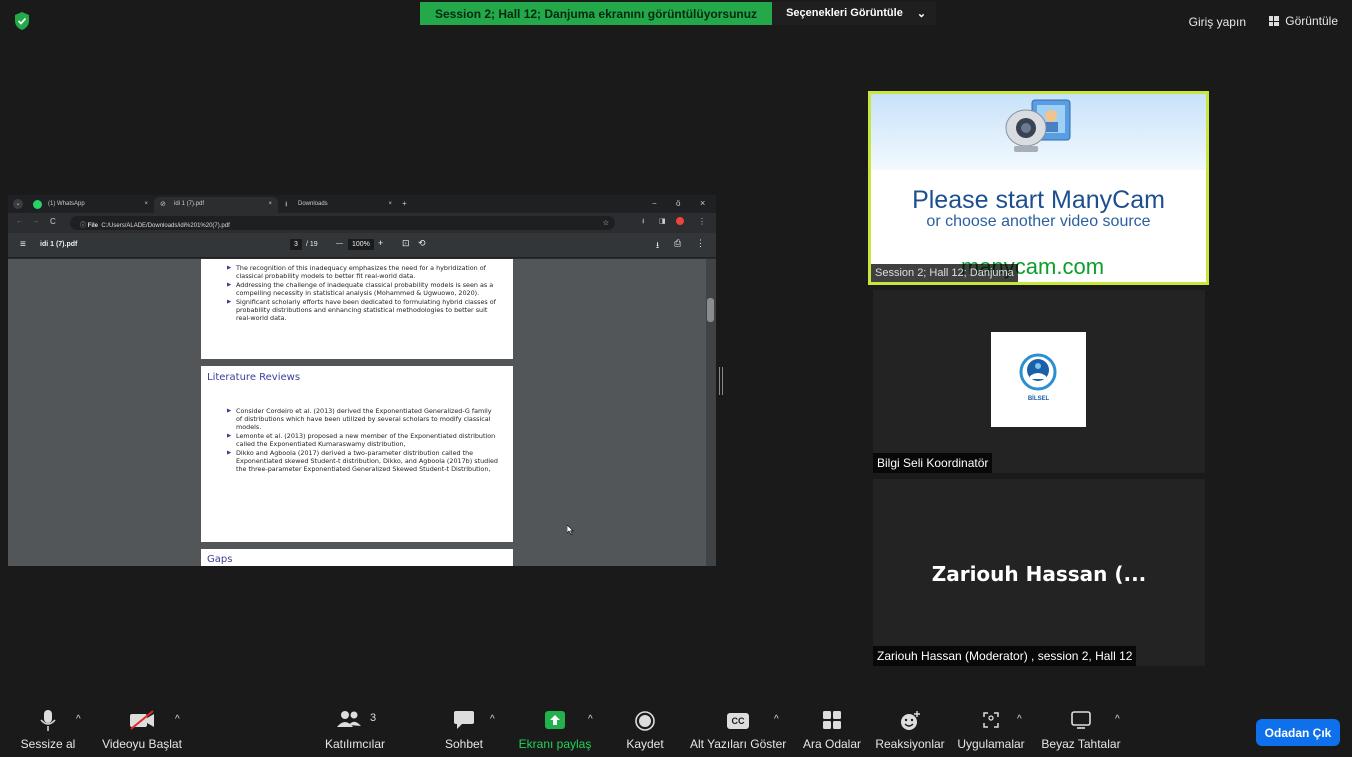 Image resolution: width=1352 pixels, height=757 pixels. I want to click on close-window-button: ×, so click(702, 203).